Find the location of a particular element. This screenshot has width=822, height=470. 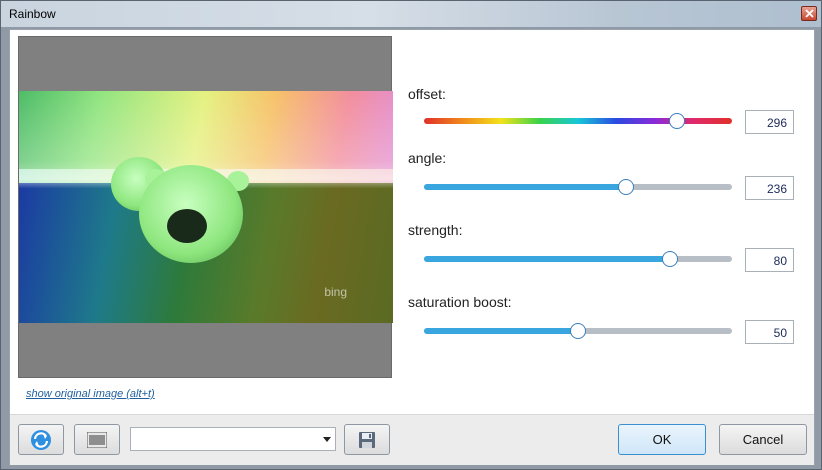

offset-slider is located at coordinates (578, 121).